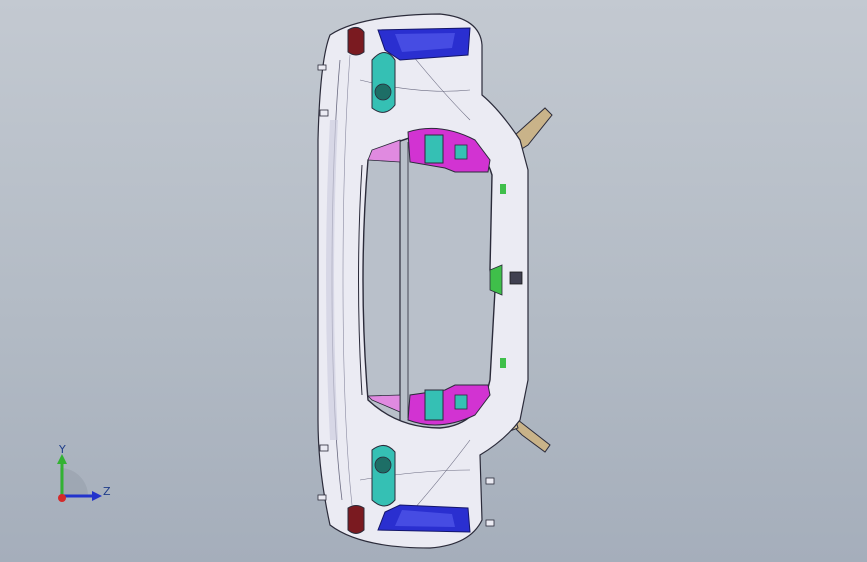  Describe the element at coordinates (516, 278) in the screenshot. I see `emblem-badge` at that location.